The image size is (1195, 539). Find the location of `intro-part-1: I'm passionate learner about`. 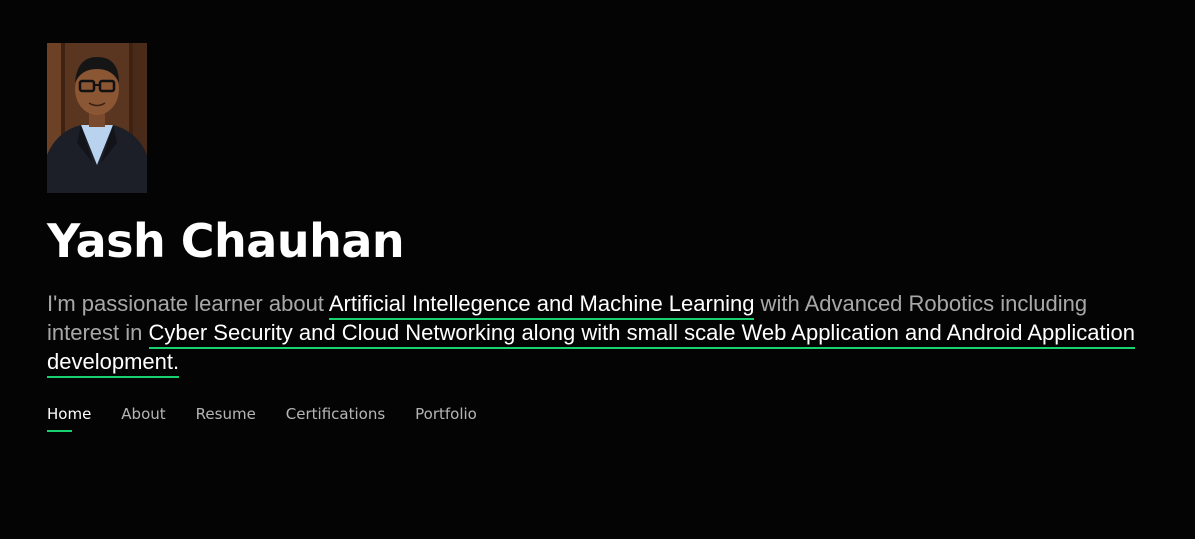

intro-part-1: I'm passionate learner about is located at coordinates (188, 303).